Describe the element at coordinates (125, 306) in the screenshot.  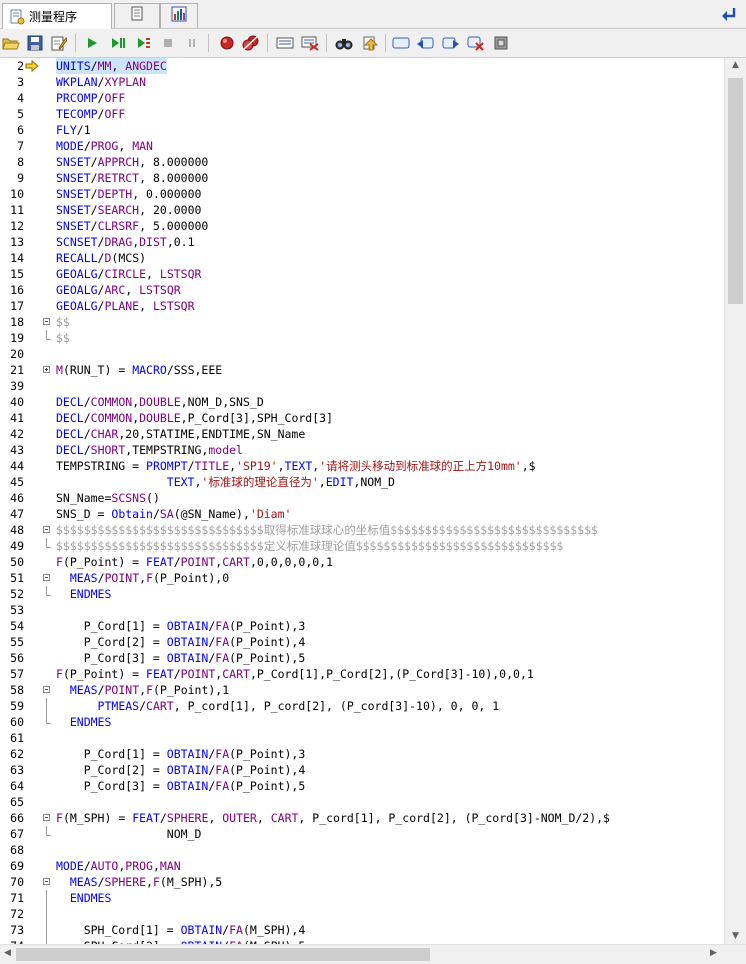
I see `code-text: GEOALG/PLANE, LSTSQR` at that location.